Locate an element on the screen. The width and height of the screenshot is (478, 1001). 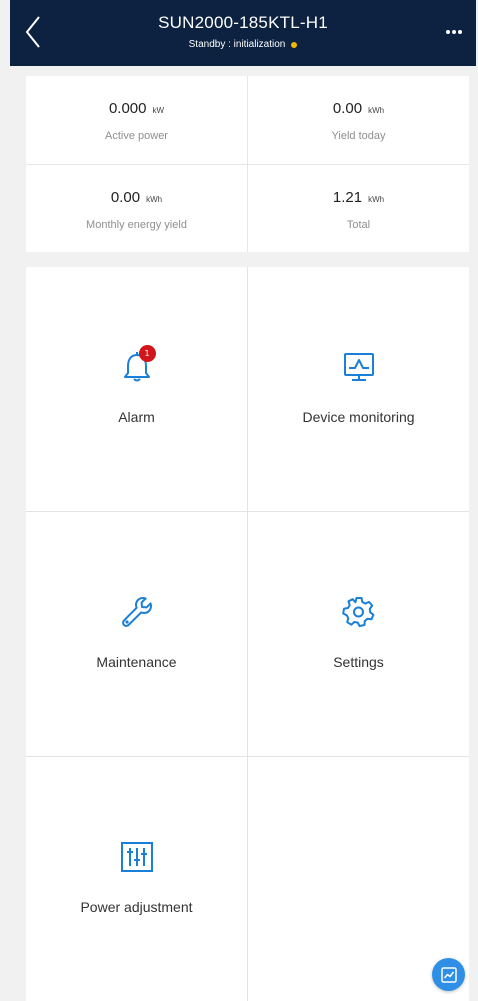
more-horizontal-icon is located at coordinates (454, 32).